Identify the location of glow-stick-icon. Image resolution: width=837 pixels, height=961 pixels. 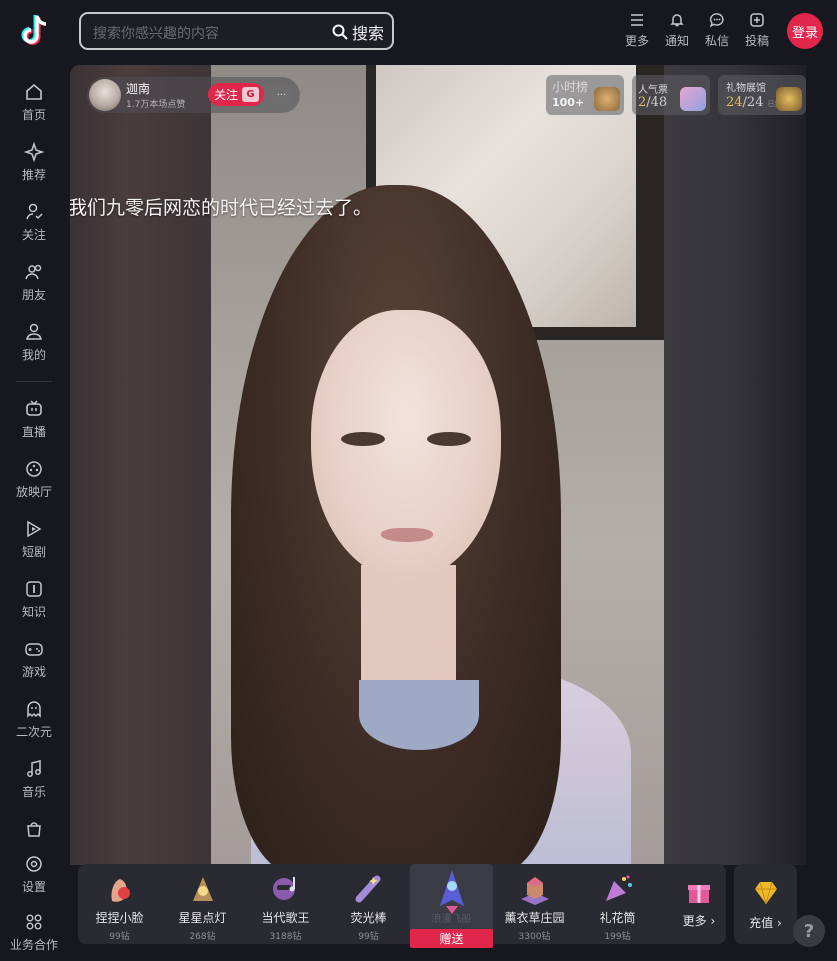
(367, 889).